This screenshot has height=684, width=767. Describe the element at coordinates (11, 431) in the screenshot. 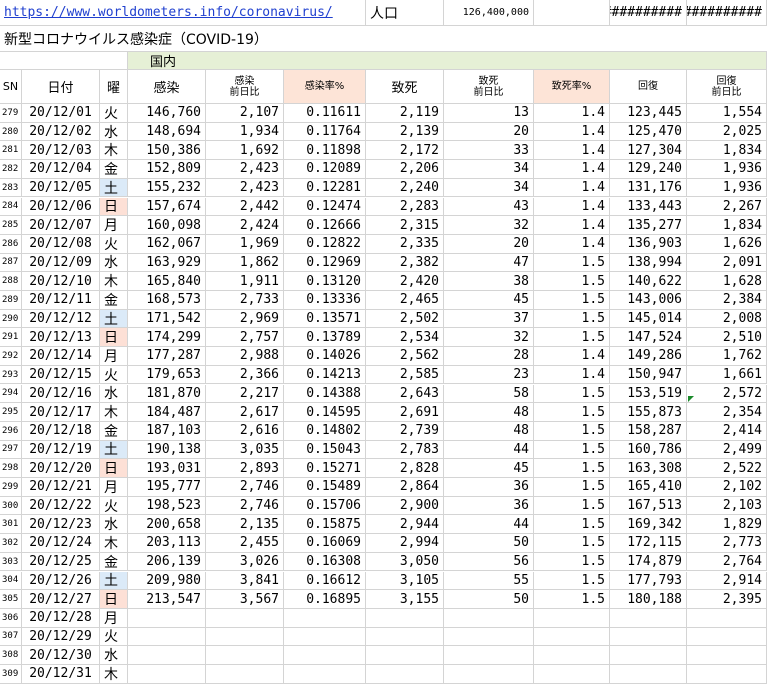

I see `row-sn: 296` at that location.